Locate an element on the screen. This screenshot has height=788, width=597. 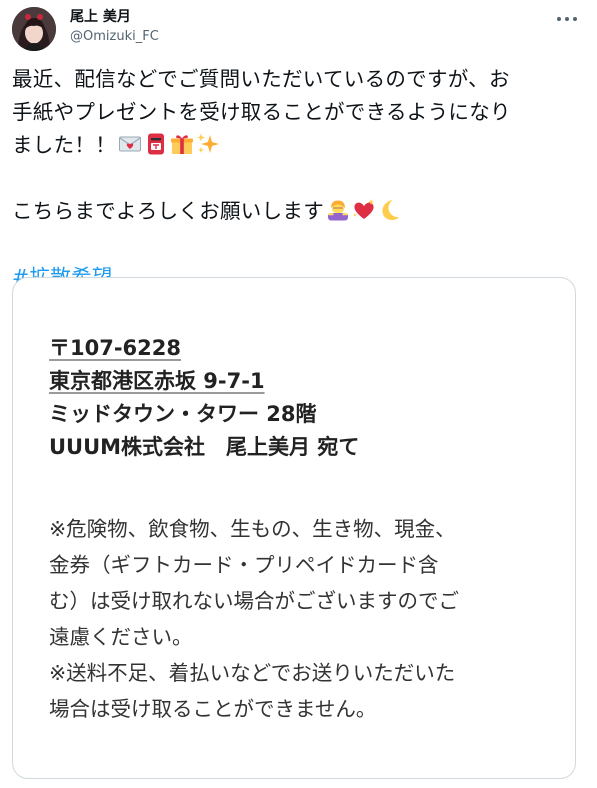
tweet-header: 尾上 美月 @Omizuki_FC is located at coordinates (298, 29).